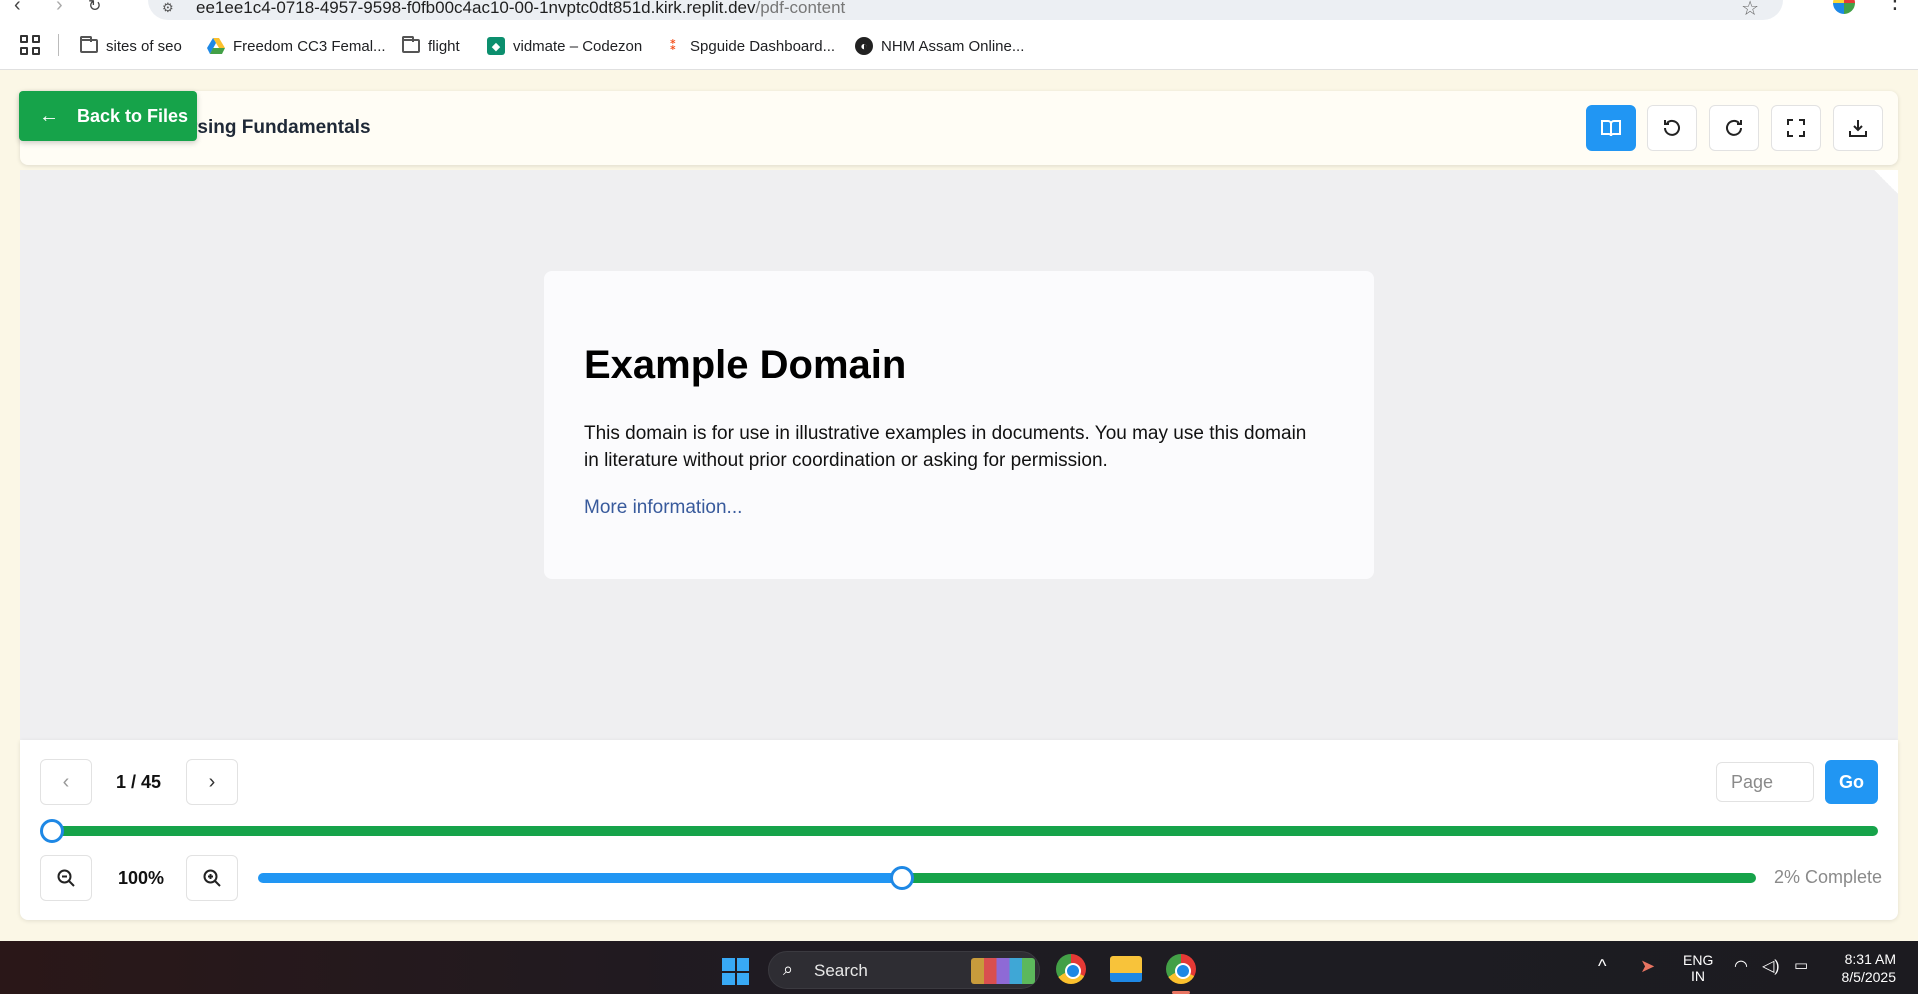 The image size is (1918, 994). I want to click on bookmark-sites-of-seo: sites of seo, so click(131, 46).